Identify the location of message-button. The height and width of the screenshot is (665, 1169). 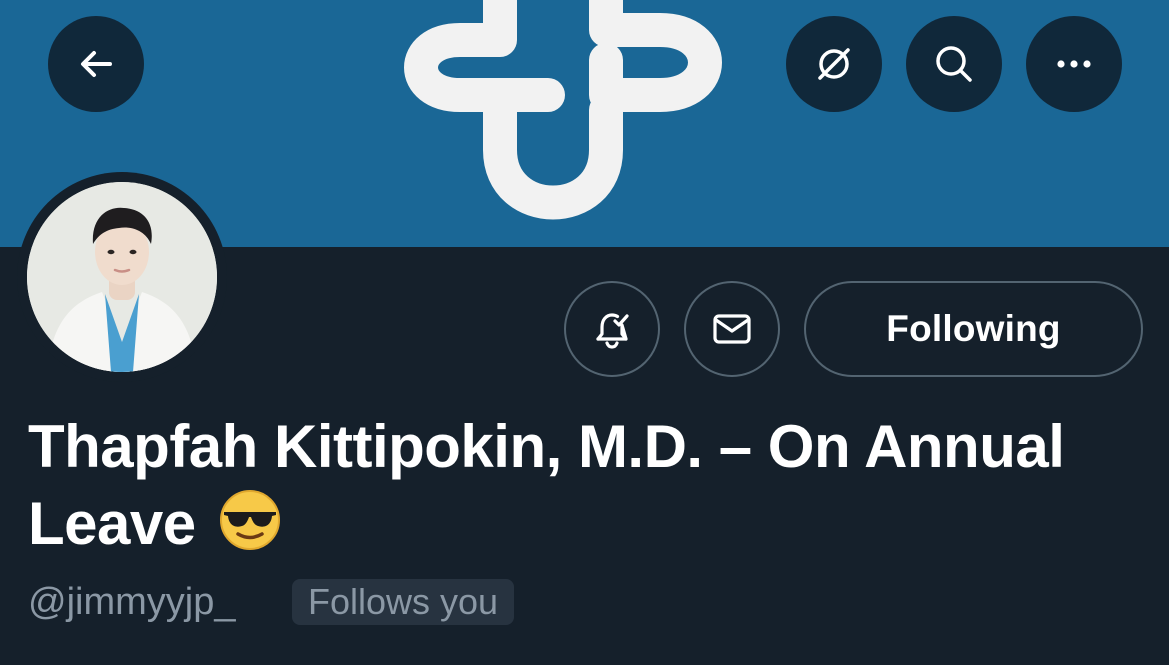
(732, 329).